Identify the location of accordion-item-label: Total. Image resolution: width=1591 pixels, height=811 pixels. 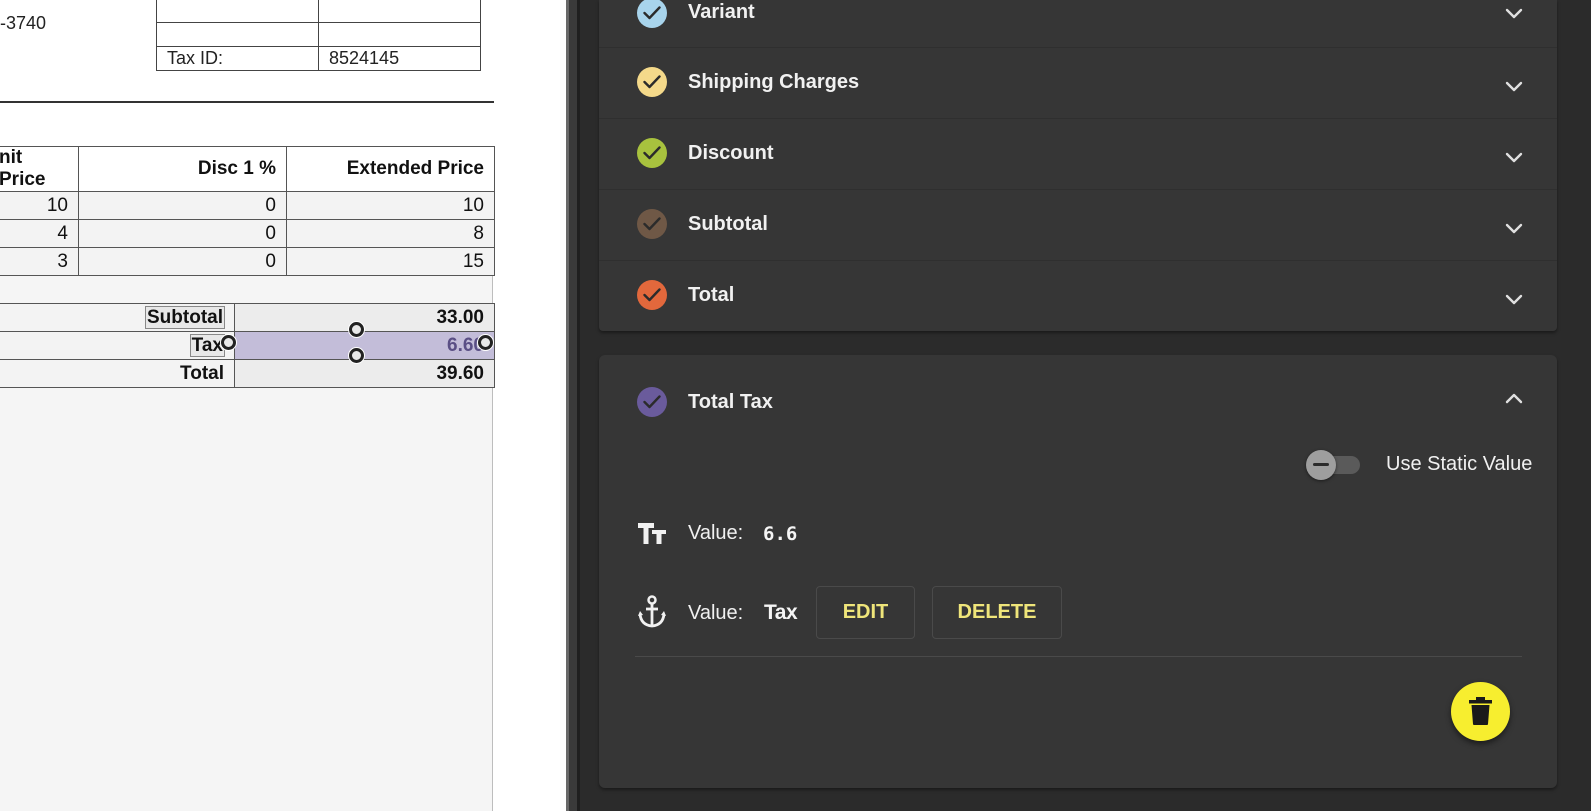
(711, 295).